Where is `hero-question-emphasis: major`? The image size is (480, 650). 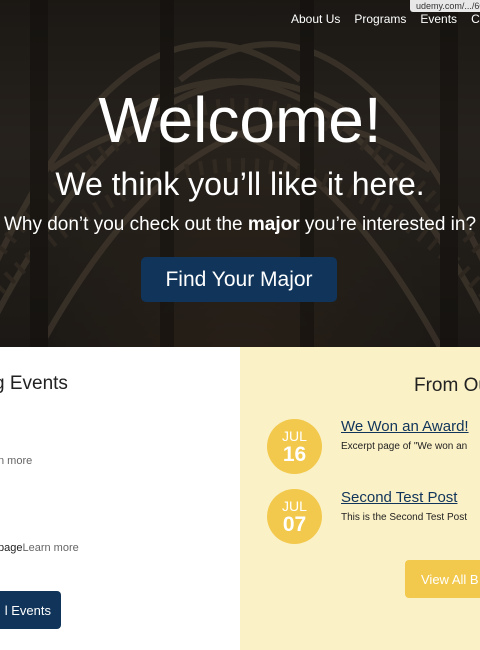 hero-question-emphasis: major is located at coordinates (273, 224).